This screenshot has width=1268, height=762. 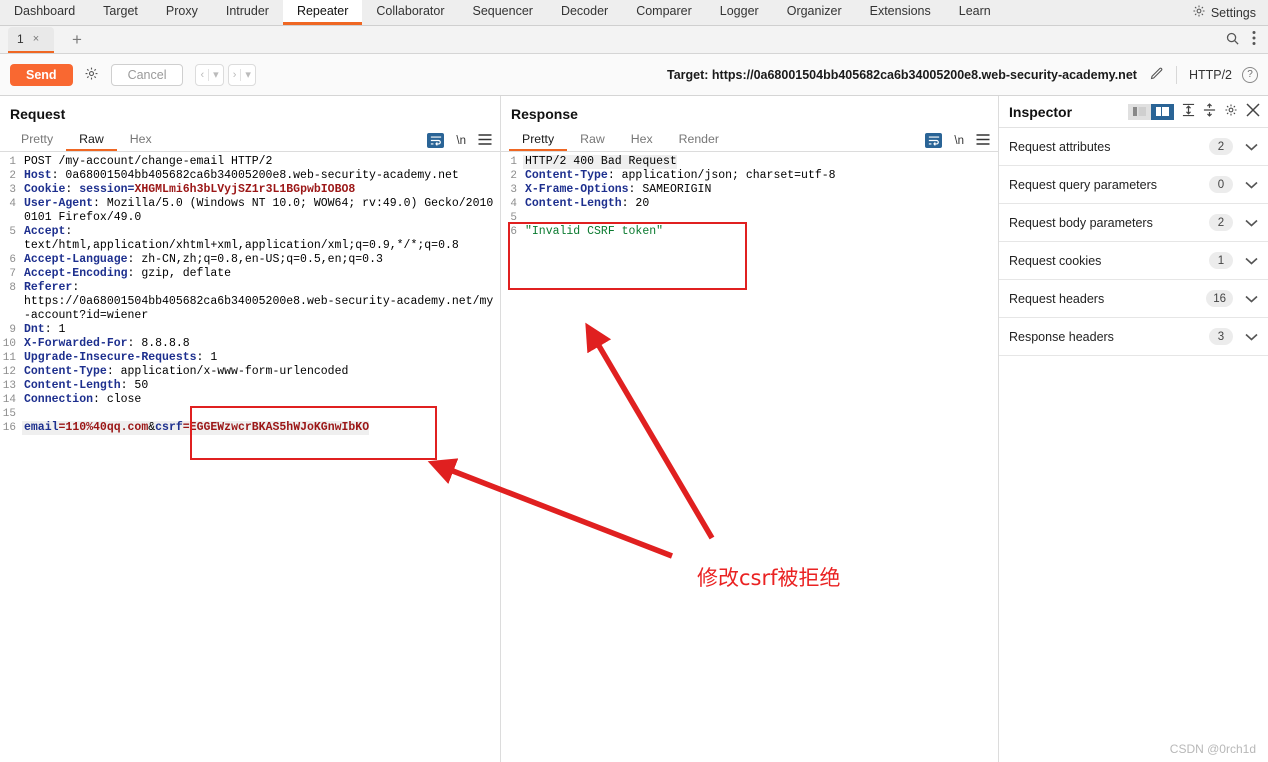 I want to click on inspector-section-count: 1, so click(x=1221, y=260).